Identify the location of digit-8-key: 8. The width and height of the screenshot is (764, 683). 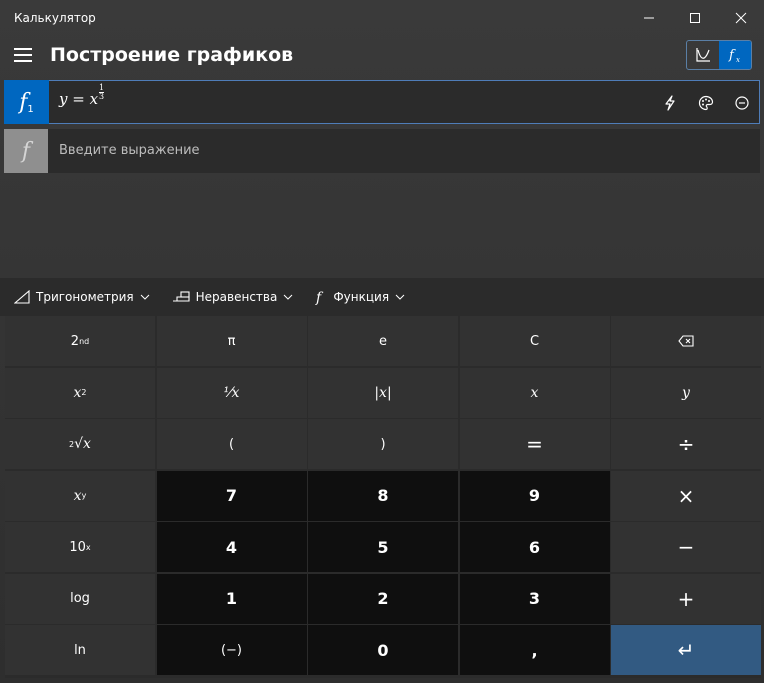
(383, 495).